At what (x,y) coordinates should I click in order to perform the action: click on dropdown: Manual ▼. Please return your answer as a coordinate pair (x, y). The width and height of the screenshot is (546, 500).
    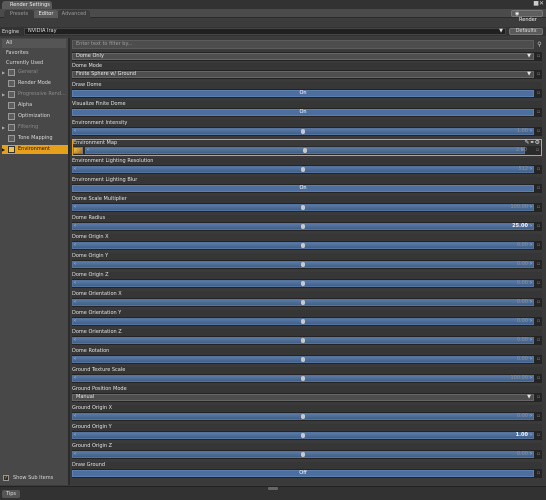
    Looking at the image, I should click on (303, 397).